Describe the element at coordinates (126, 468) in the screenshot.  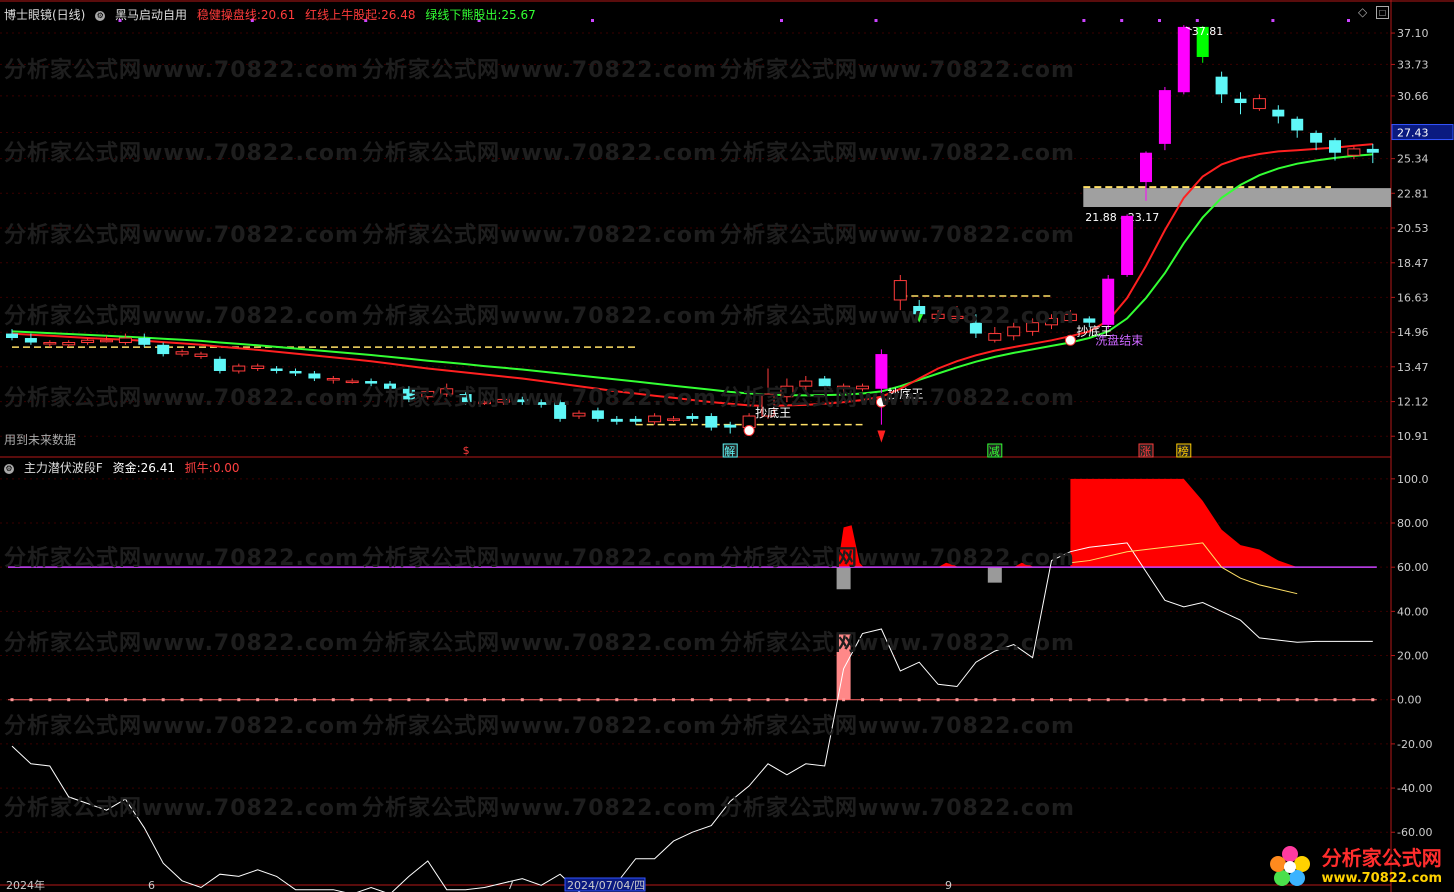
I see `sub-item-zijin-label: 资金:` at that location.